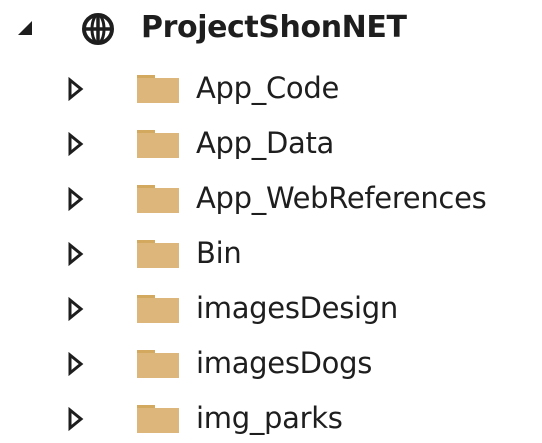  I want to click on tree-node-project: ProjectShonNET, so click(271, 28).